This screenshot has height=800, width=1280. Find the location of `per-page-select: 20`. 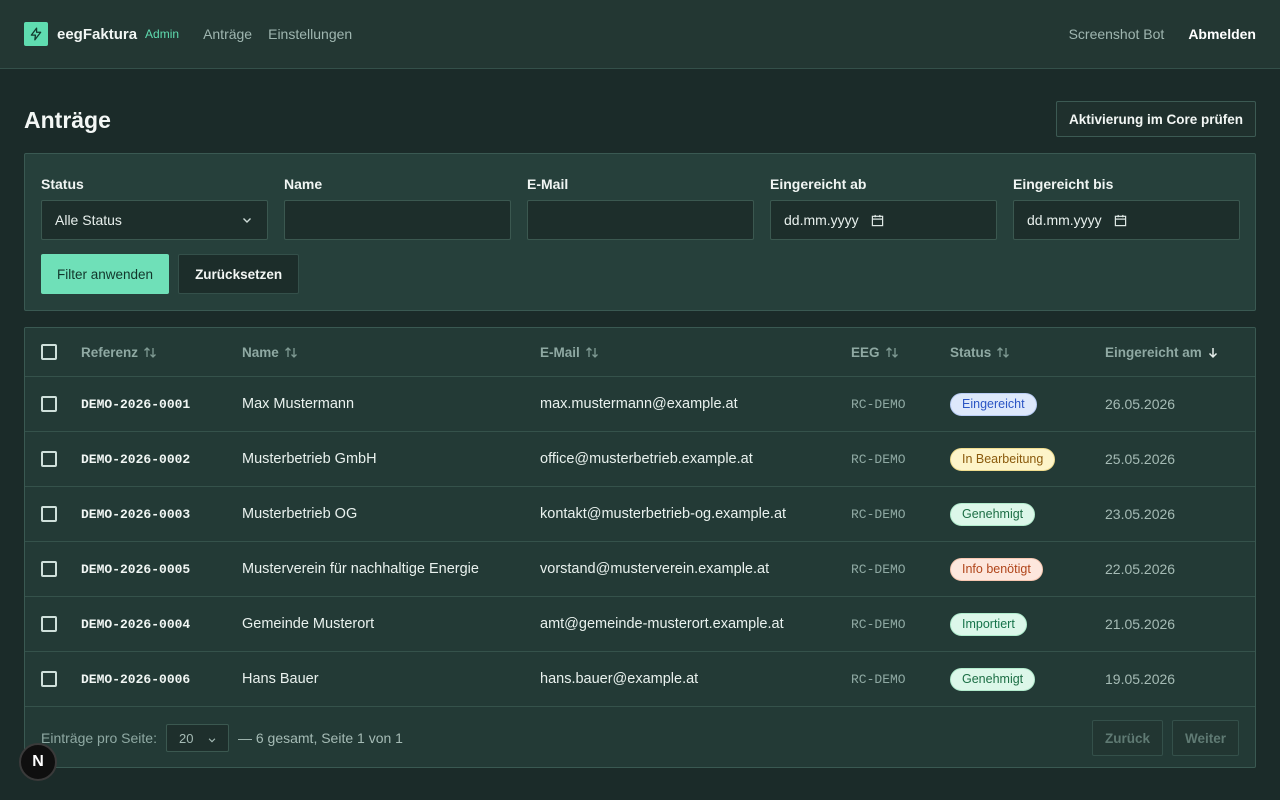

per-page-select: 20 is located at coordinates (197, 738).